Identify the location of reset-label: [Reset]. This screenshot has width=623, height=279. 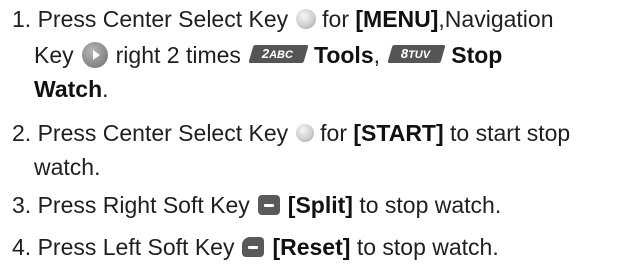
(311, 247).